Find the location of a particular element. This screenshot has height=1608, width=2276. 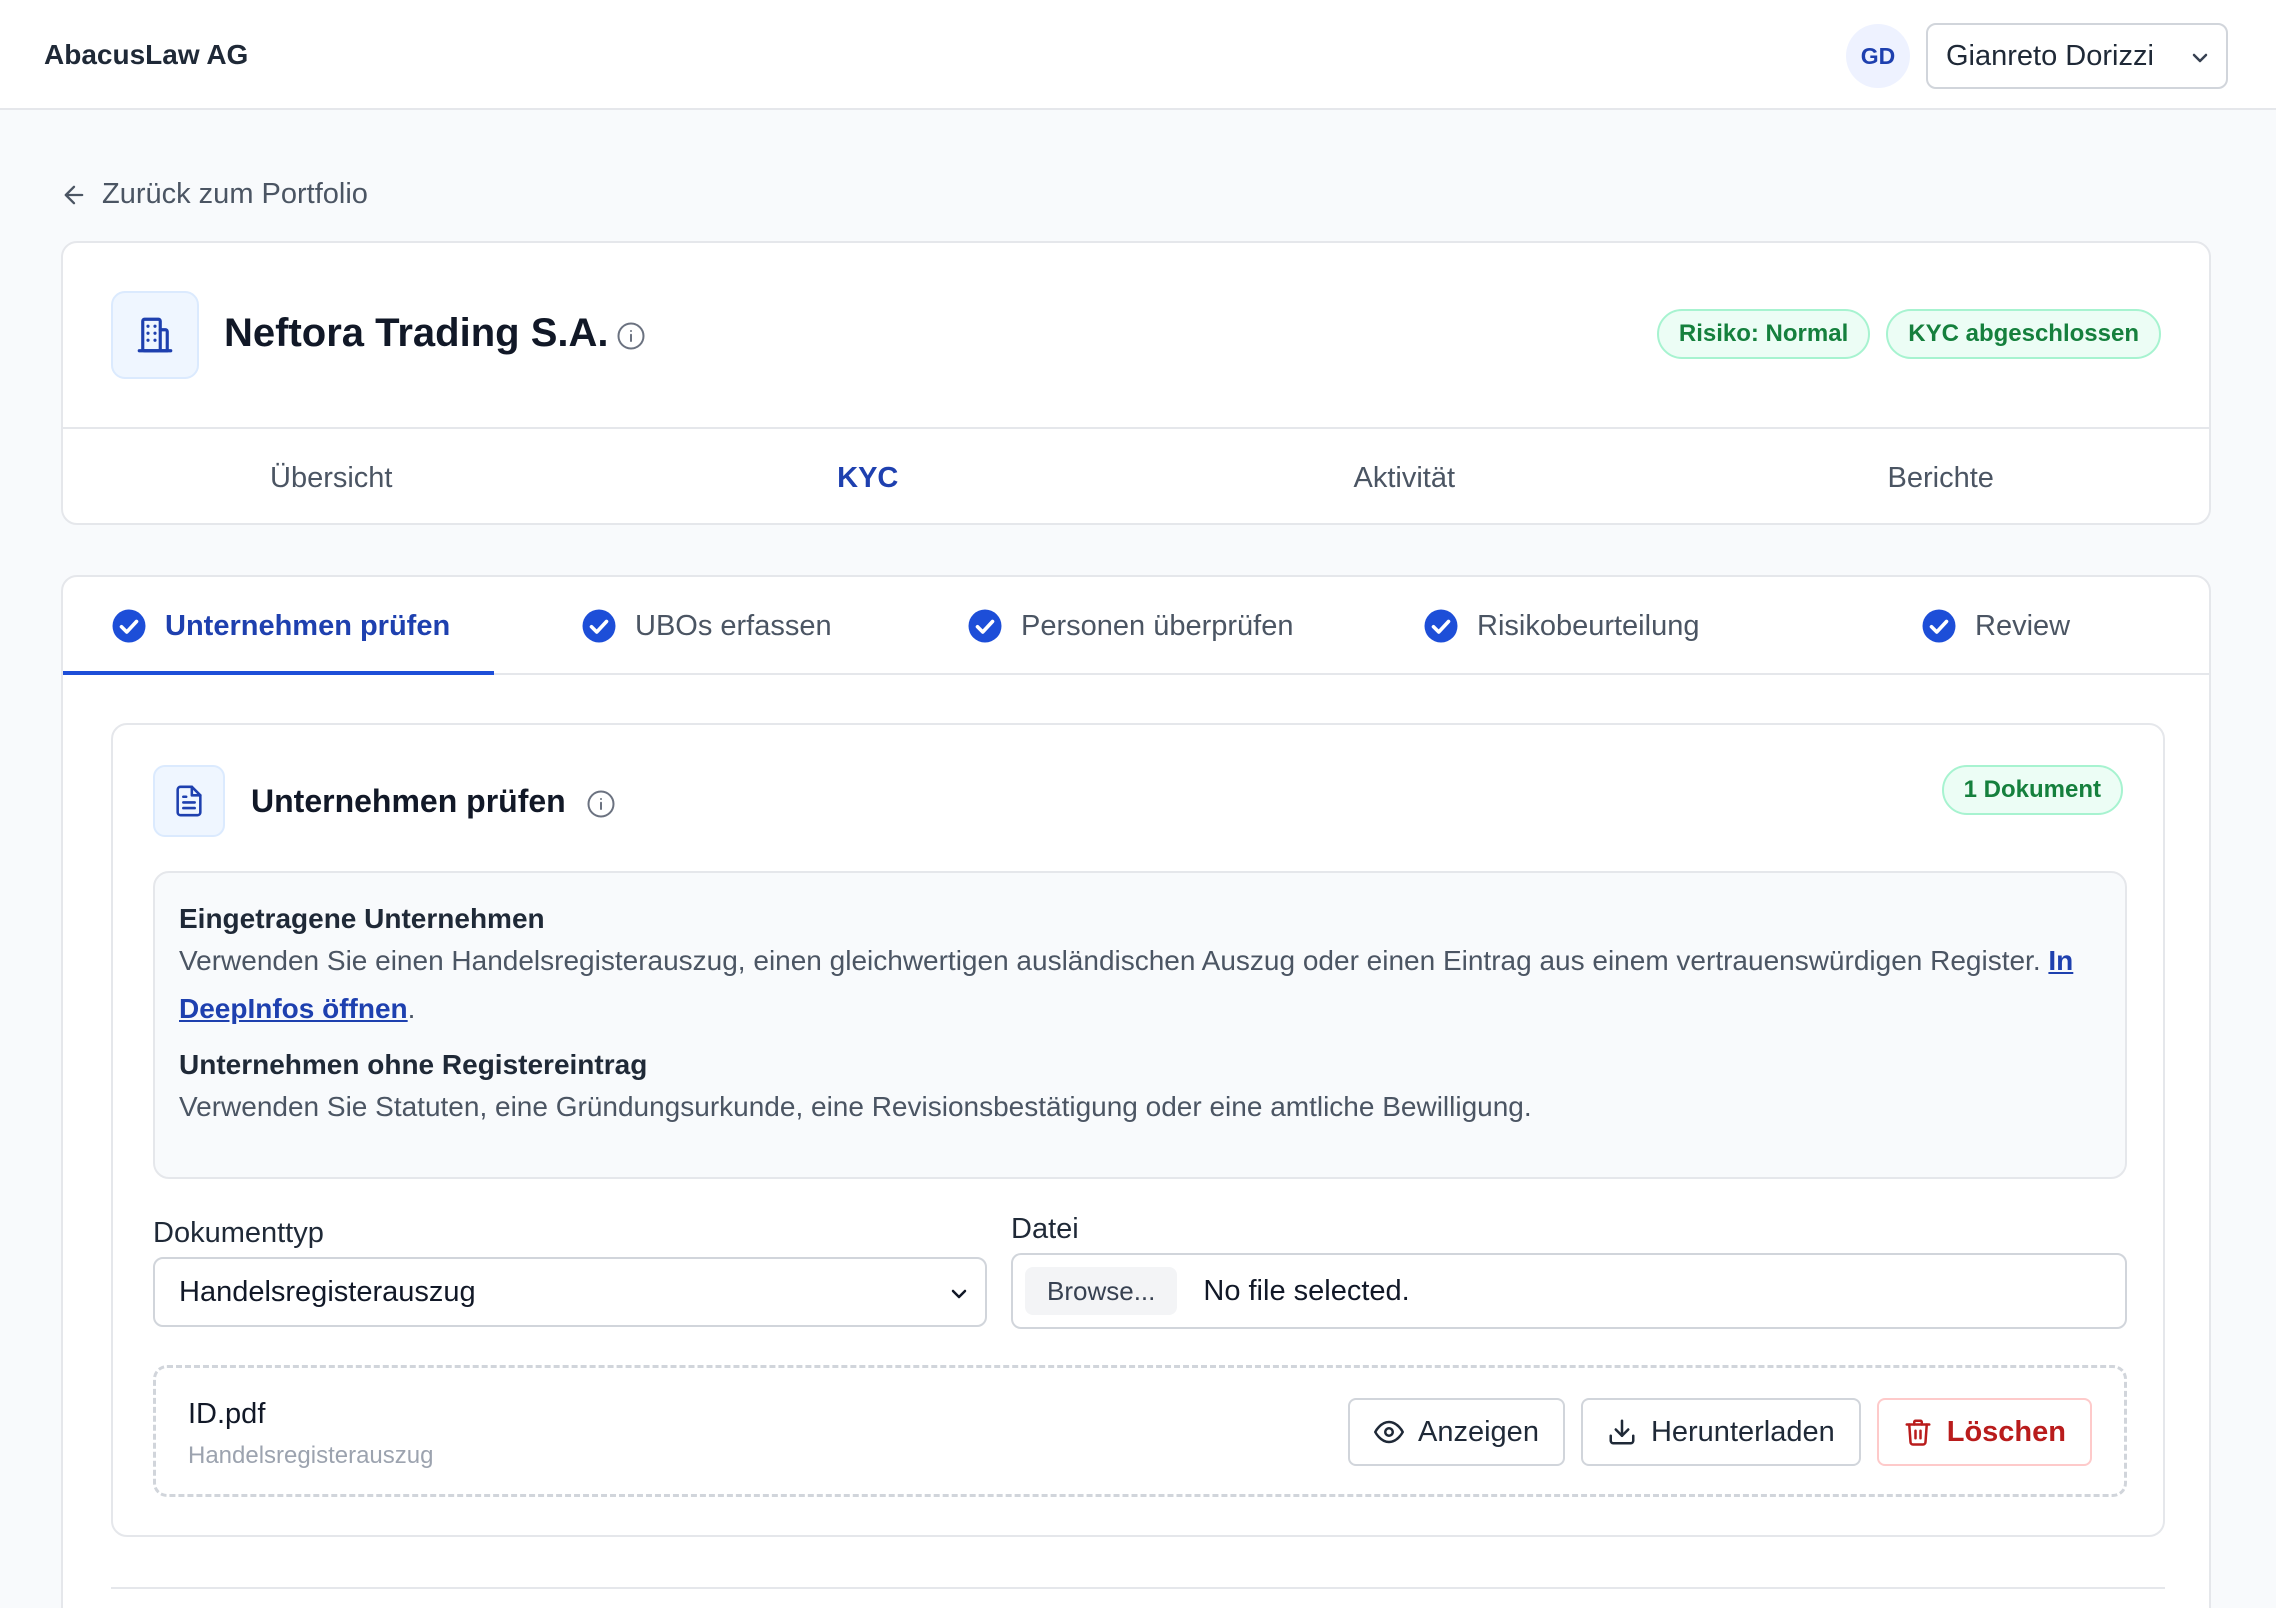

step-persons: Personen überprüfen is located at coordinates (1130, 626).